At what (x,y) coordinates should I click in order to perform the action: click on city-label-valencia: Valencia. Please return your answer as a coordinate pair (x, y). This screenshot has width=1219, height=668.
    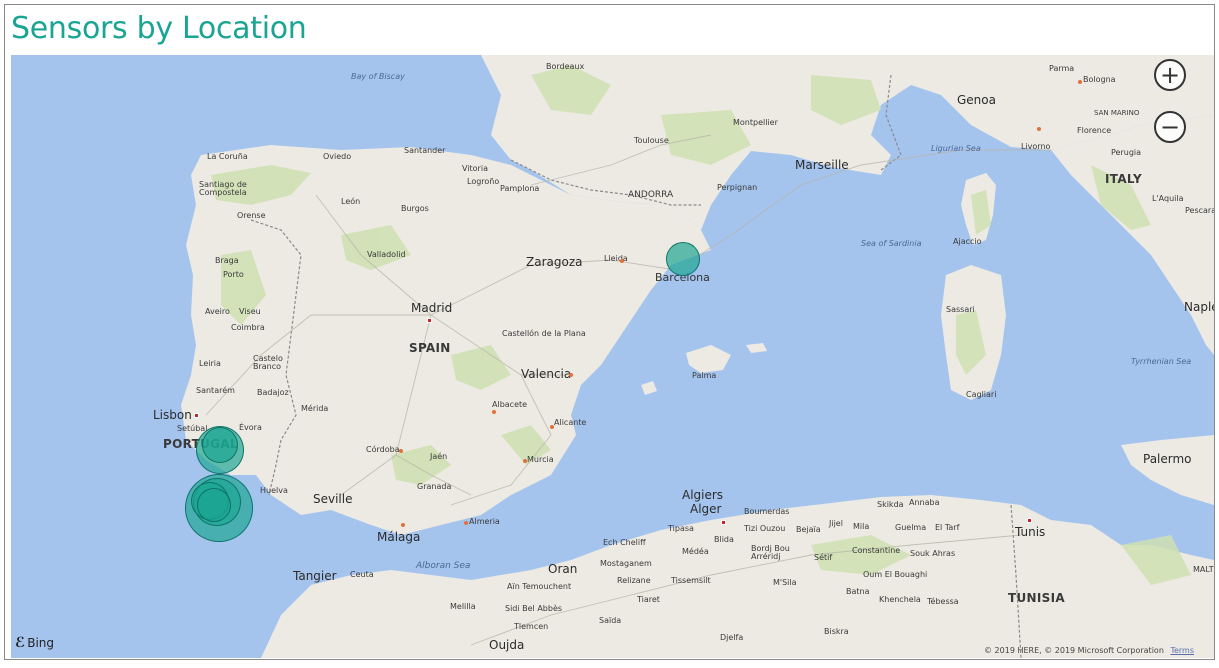
    Looking at the image, I should click on (546, 374).